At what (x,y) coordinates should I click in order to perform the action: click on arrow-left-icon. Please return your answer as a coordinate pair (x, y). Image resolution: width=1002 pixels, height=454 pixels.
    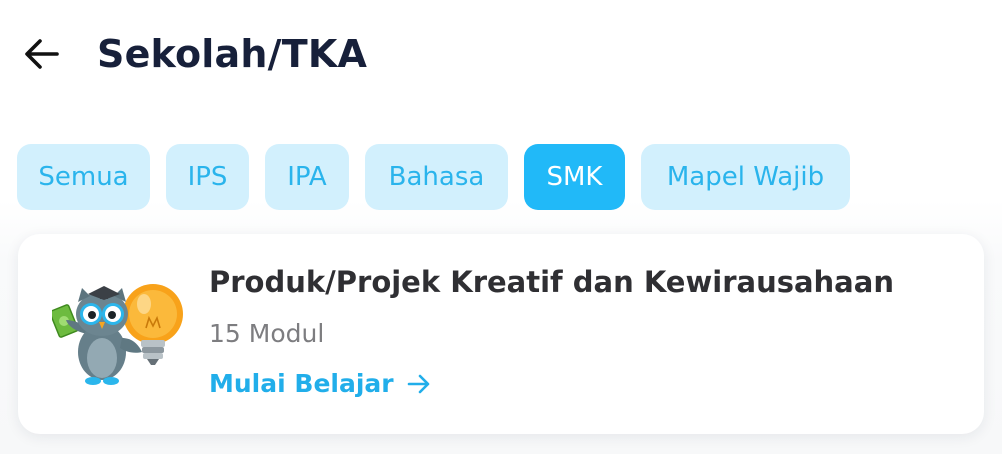
    Looking at the image, I should click on (42, 54).